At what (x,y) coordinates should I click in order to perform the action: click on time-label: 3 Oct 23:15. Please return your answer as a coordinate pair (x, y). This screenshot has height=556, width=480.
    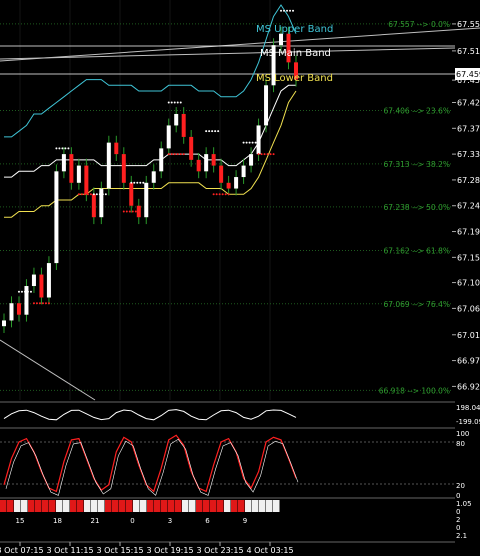
    Looking at the image, I should click on (219, 550).